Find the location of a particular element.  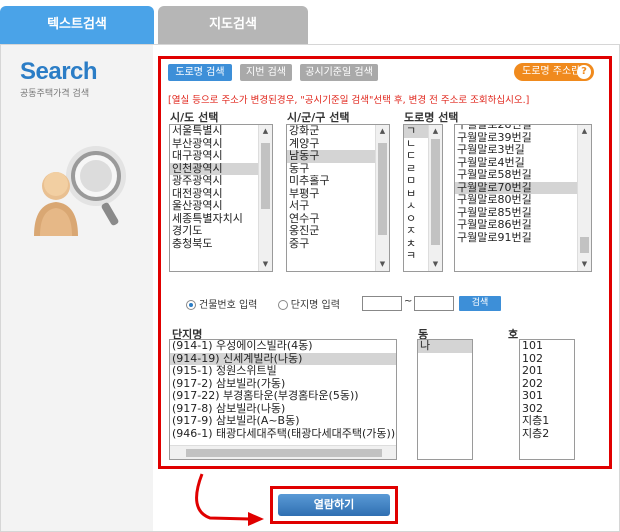

road-initial-listbox: ㄱㄴㄷㄹㅁㅂㅅㅇㅈㅊㅋ ▲ ▼ is located at coordinates (423, 198).